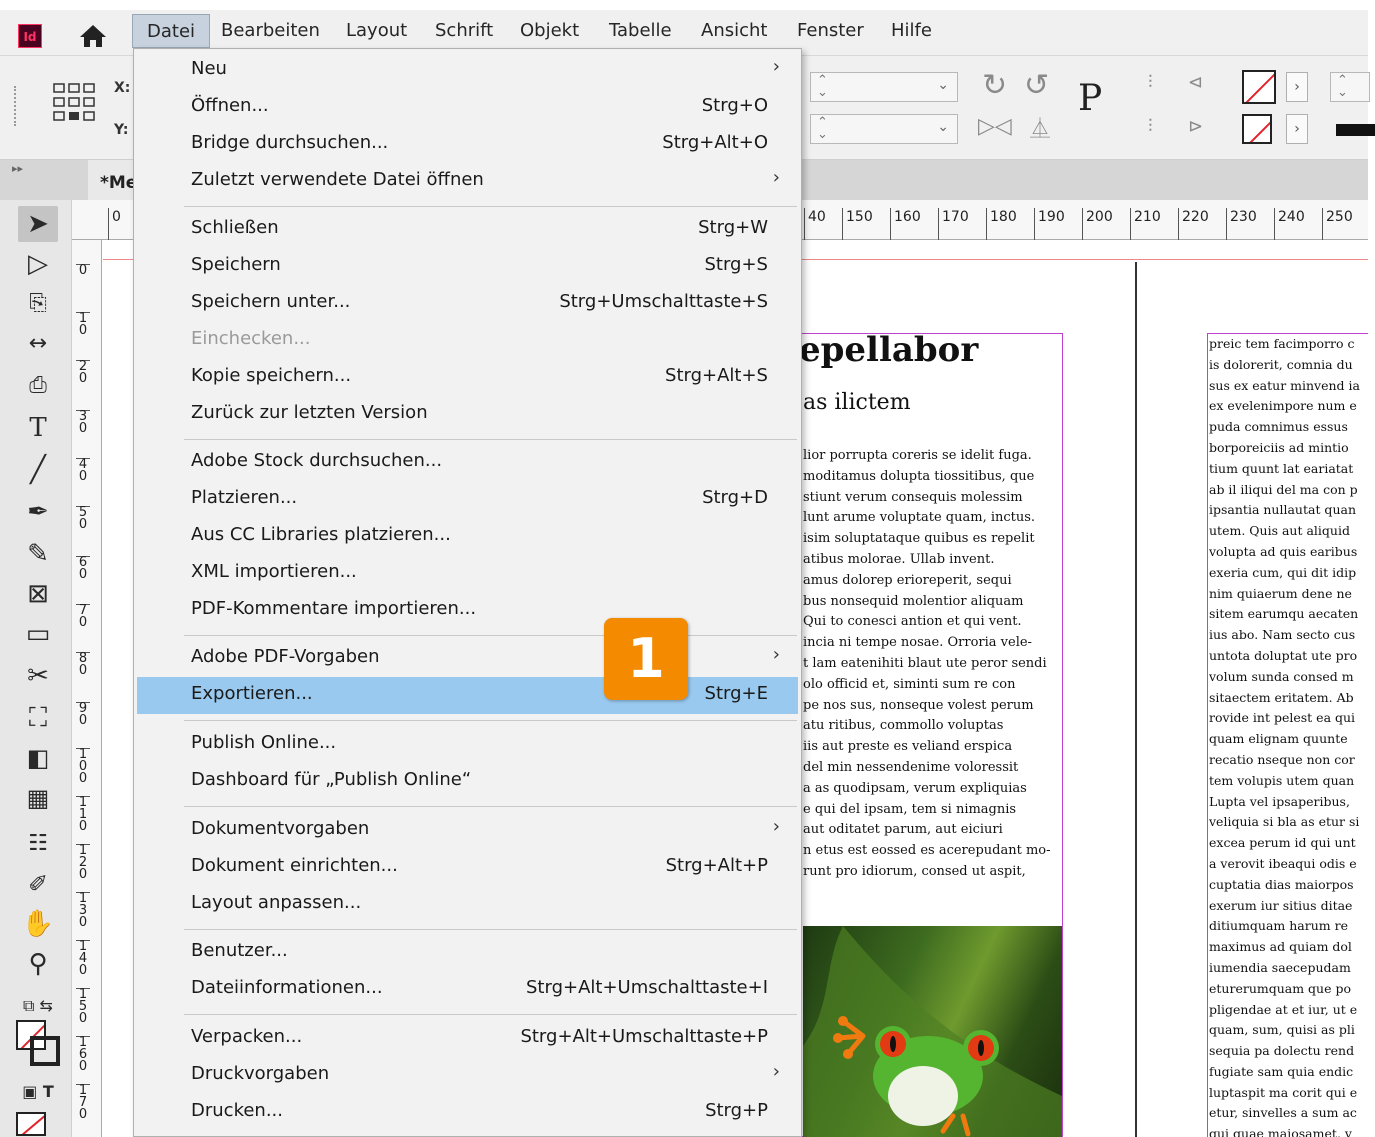 Image resolution: width=1375 pixels, height=1137 pixels. What do you see at coordinates (884, 87) in the screenshot?
I see `stroke-weight-field: ⌃ ⌄ ⌄` at bounding box center [884, 87].